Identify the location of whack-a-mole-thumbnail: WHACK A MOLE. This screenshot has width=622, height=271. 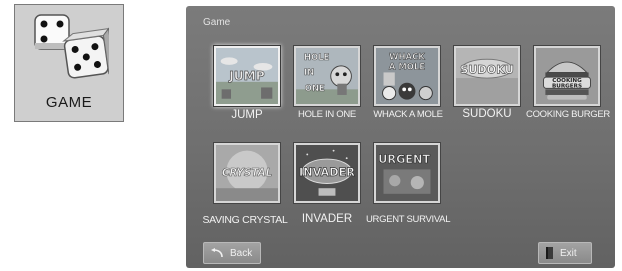
(407, 76).